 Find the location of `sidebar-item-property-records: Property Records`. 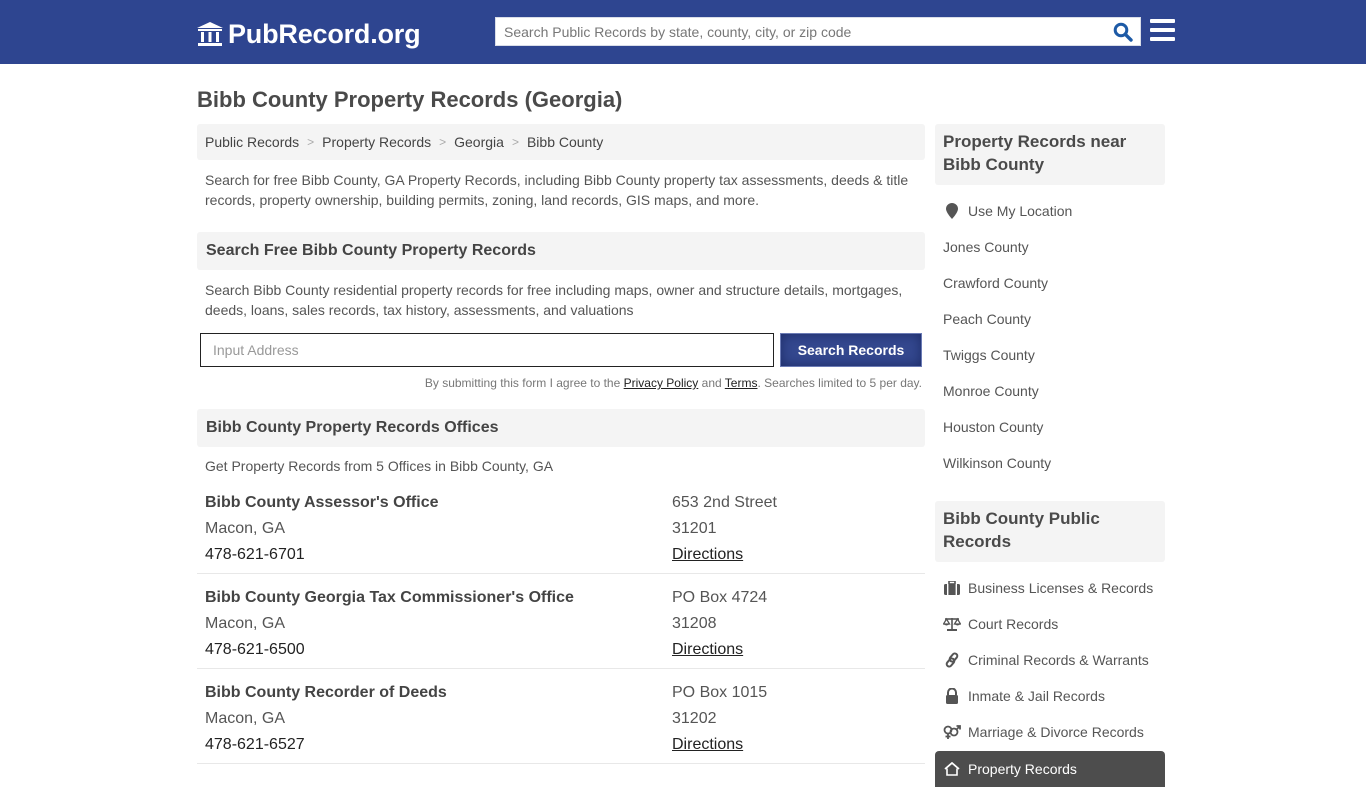

sidebar-item-property-records: Property Records is located at coordinates (1050, 769).